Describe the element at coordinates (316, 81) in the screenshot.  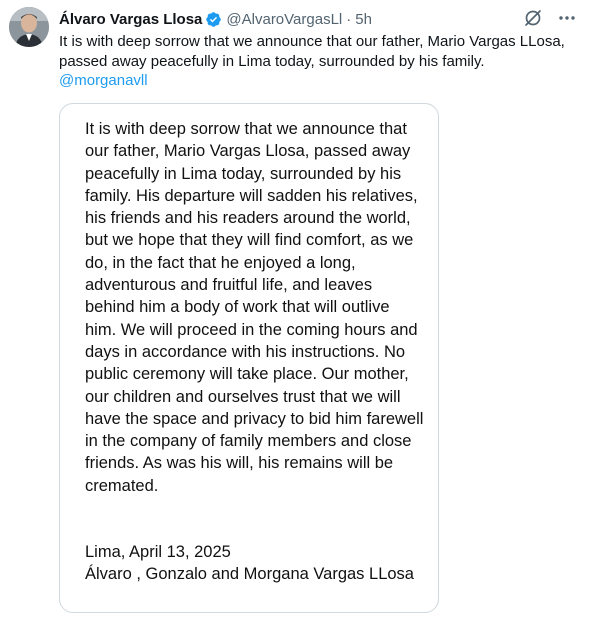
I see `mention-link: @morganavll` at that location.